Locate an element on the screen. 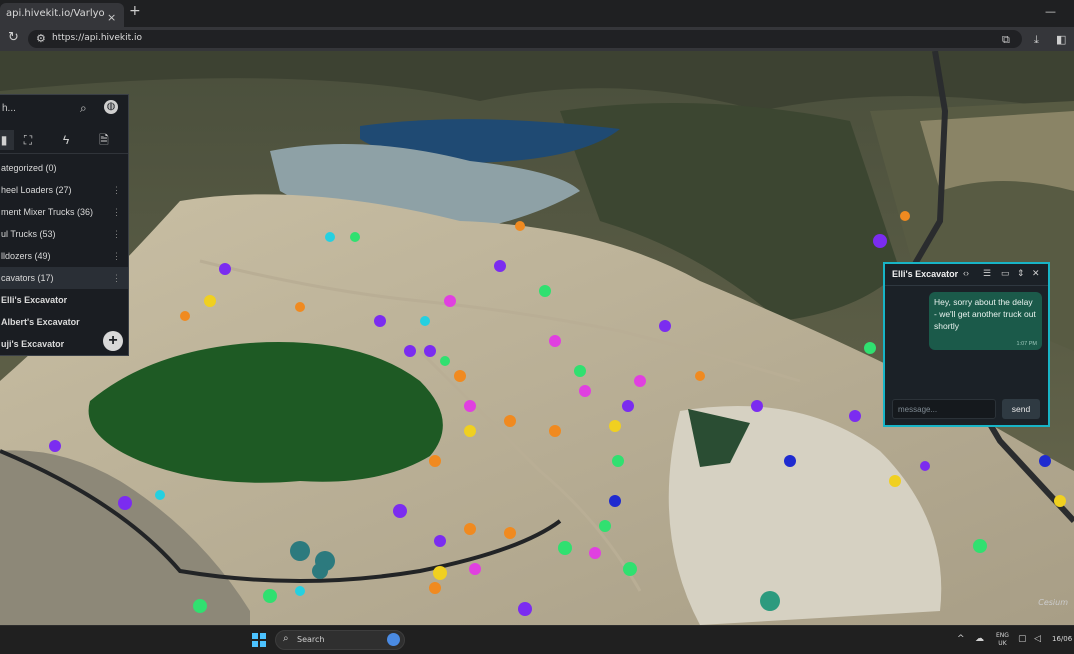 Image resolution: width=1074 pixels, height=654 pixels. panel-search: h... ⌕ ◍ is located at coordinates (64, 110).